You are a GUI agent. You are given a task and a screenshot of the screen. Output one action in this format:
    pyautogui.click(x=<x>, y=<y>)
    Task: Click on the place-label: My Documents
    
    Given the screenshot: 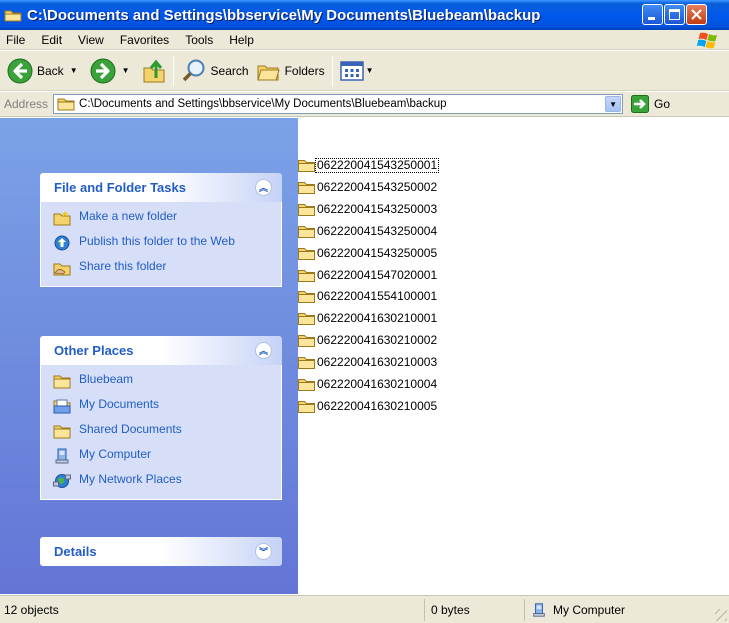 What is the action you would take?
    pyautogui.click(x=119, y=404)
    